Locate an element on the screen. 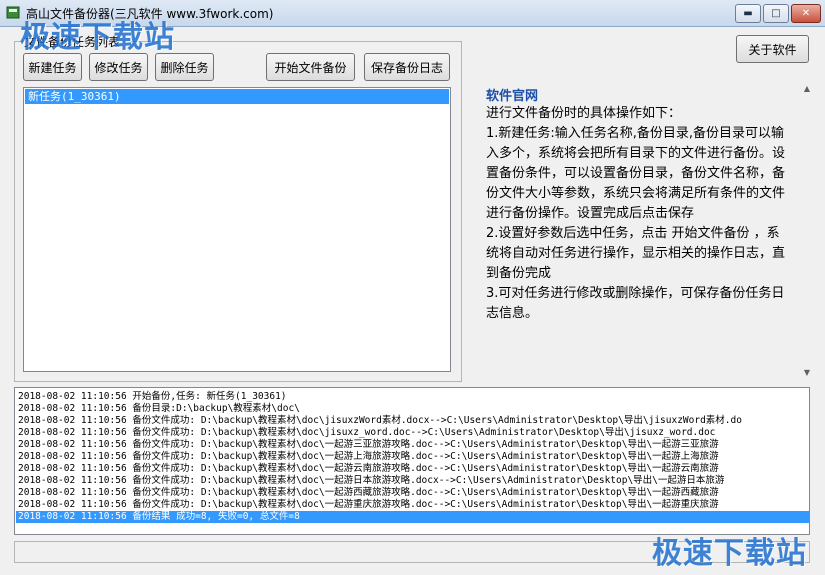  about-button: 关于软件 is located at coordinates (772, 49).